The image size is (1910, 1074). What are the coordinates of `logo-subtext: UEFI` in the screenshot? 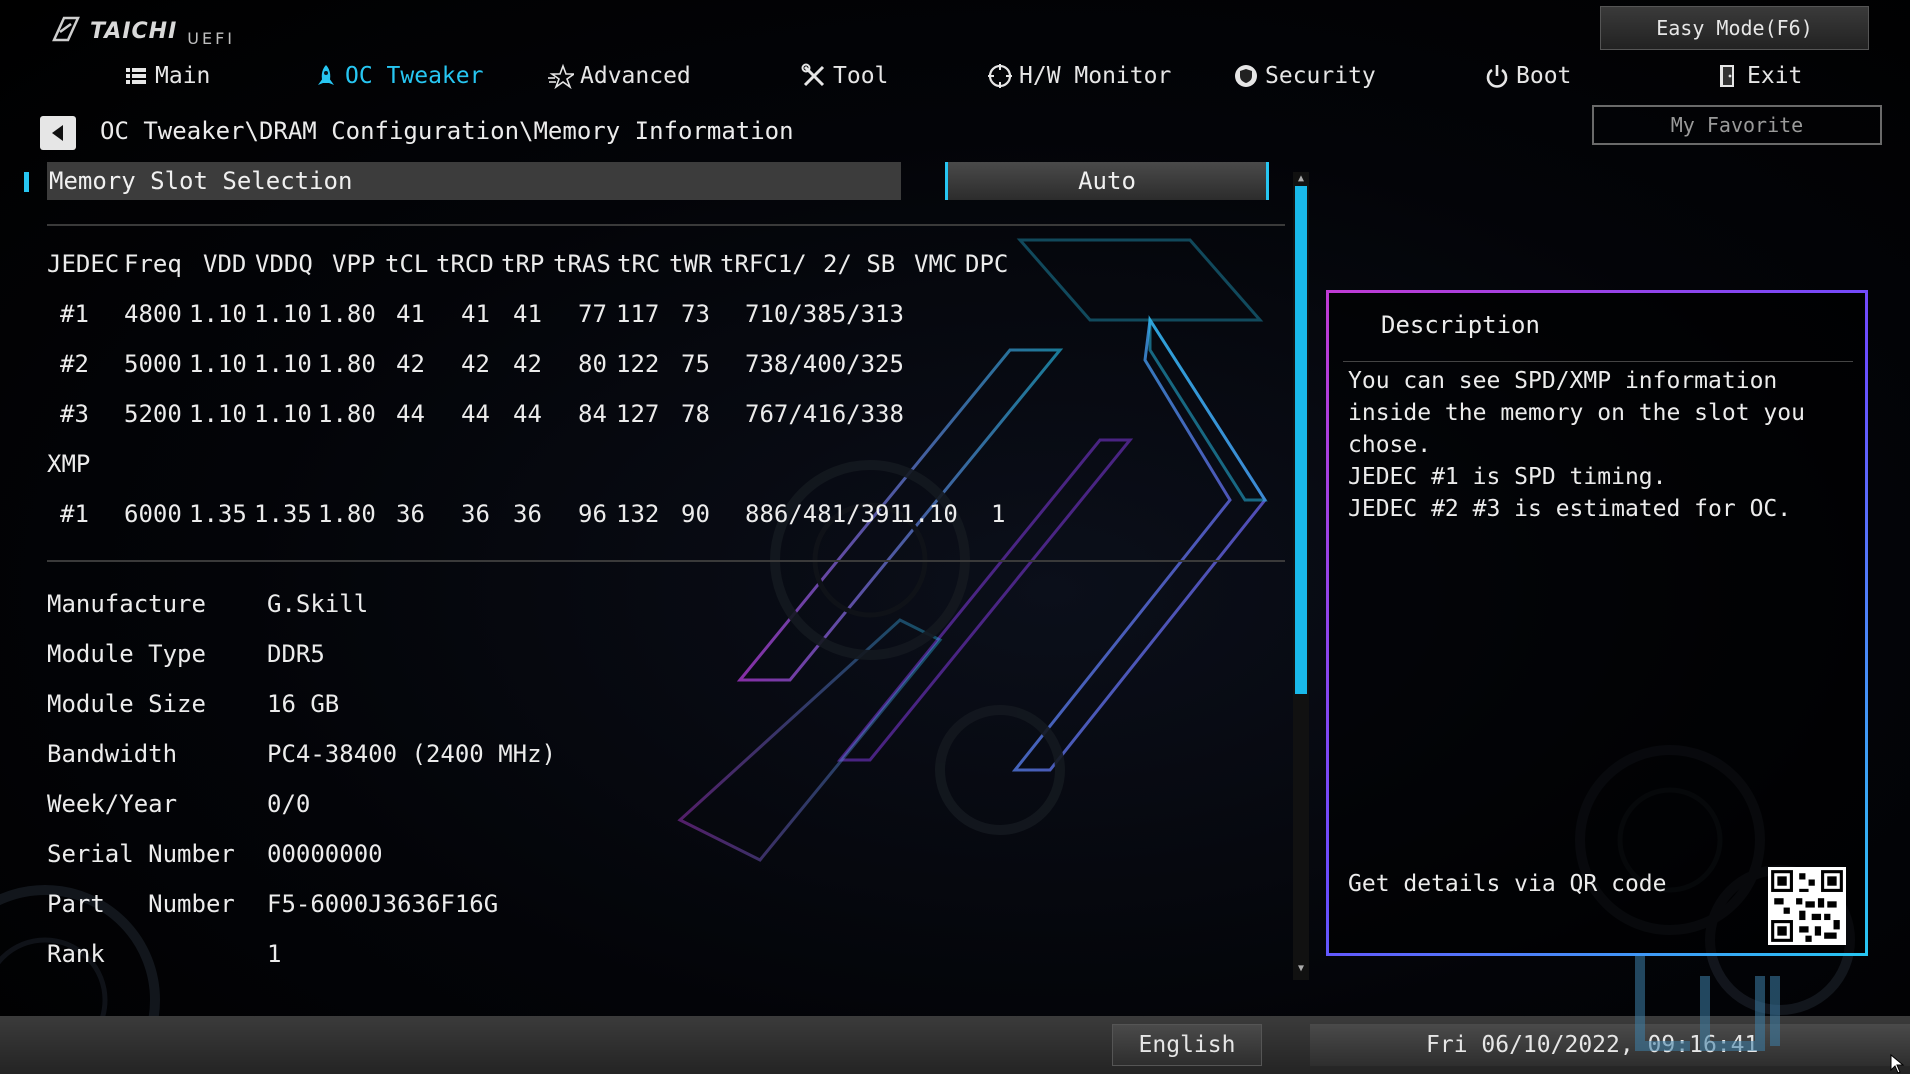 It's located at (211, 38).